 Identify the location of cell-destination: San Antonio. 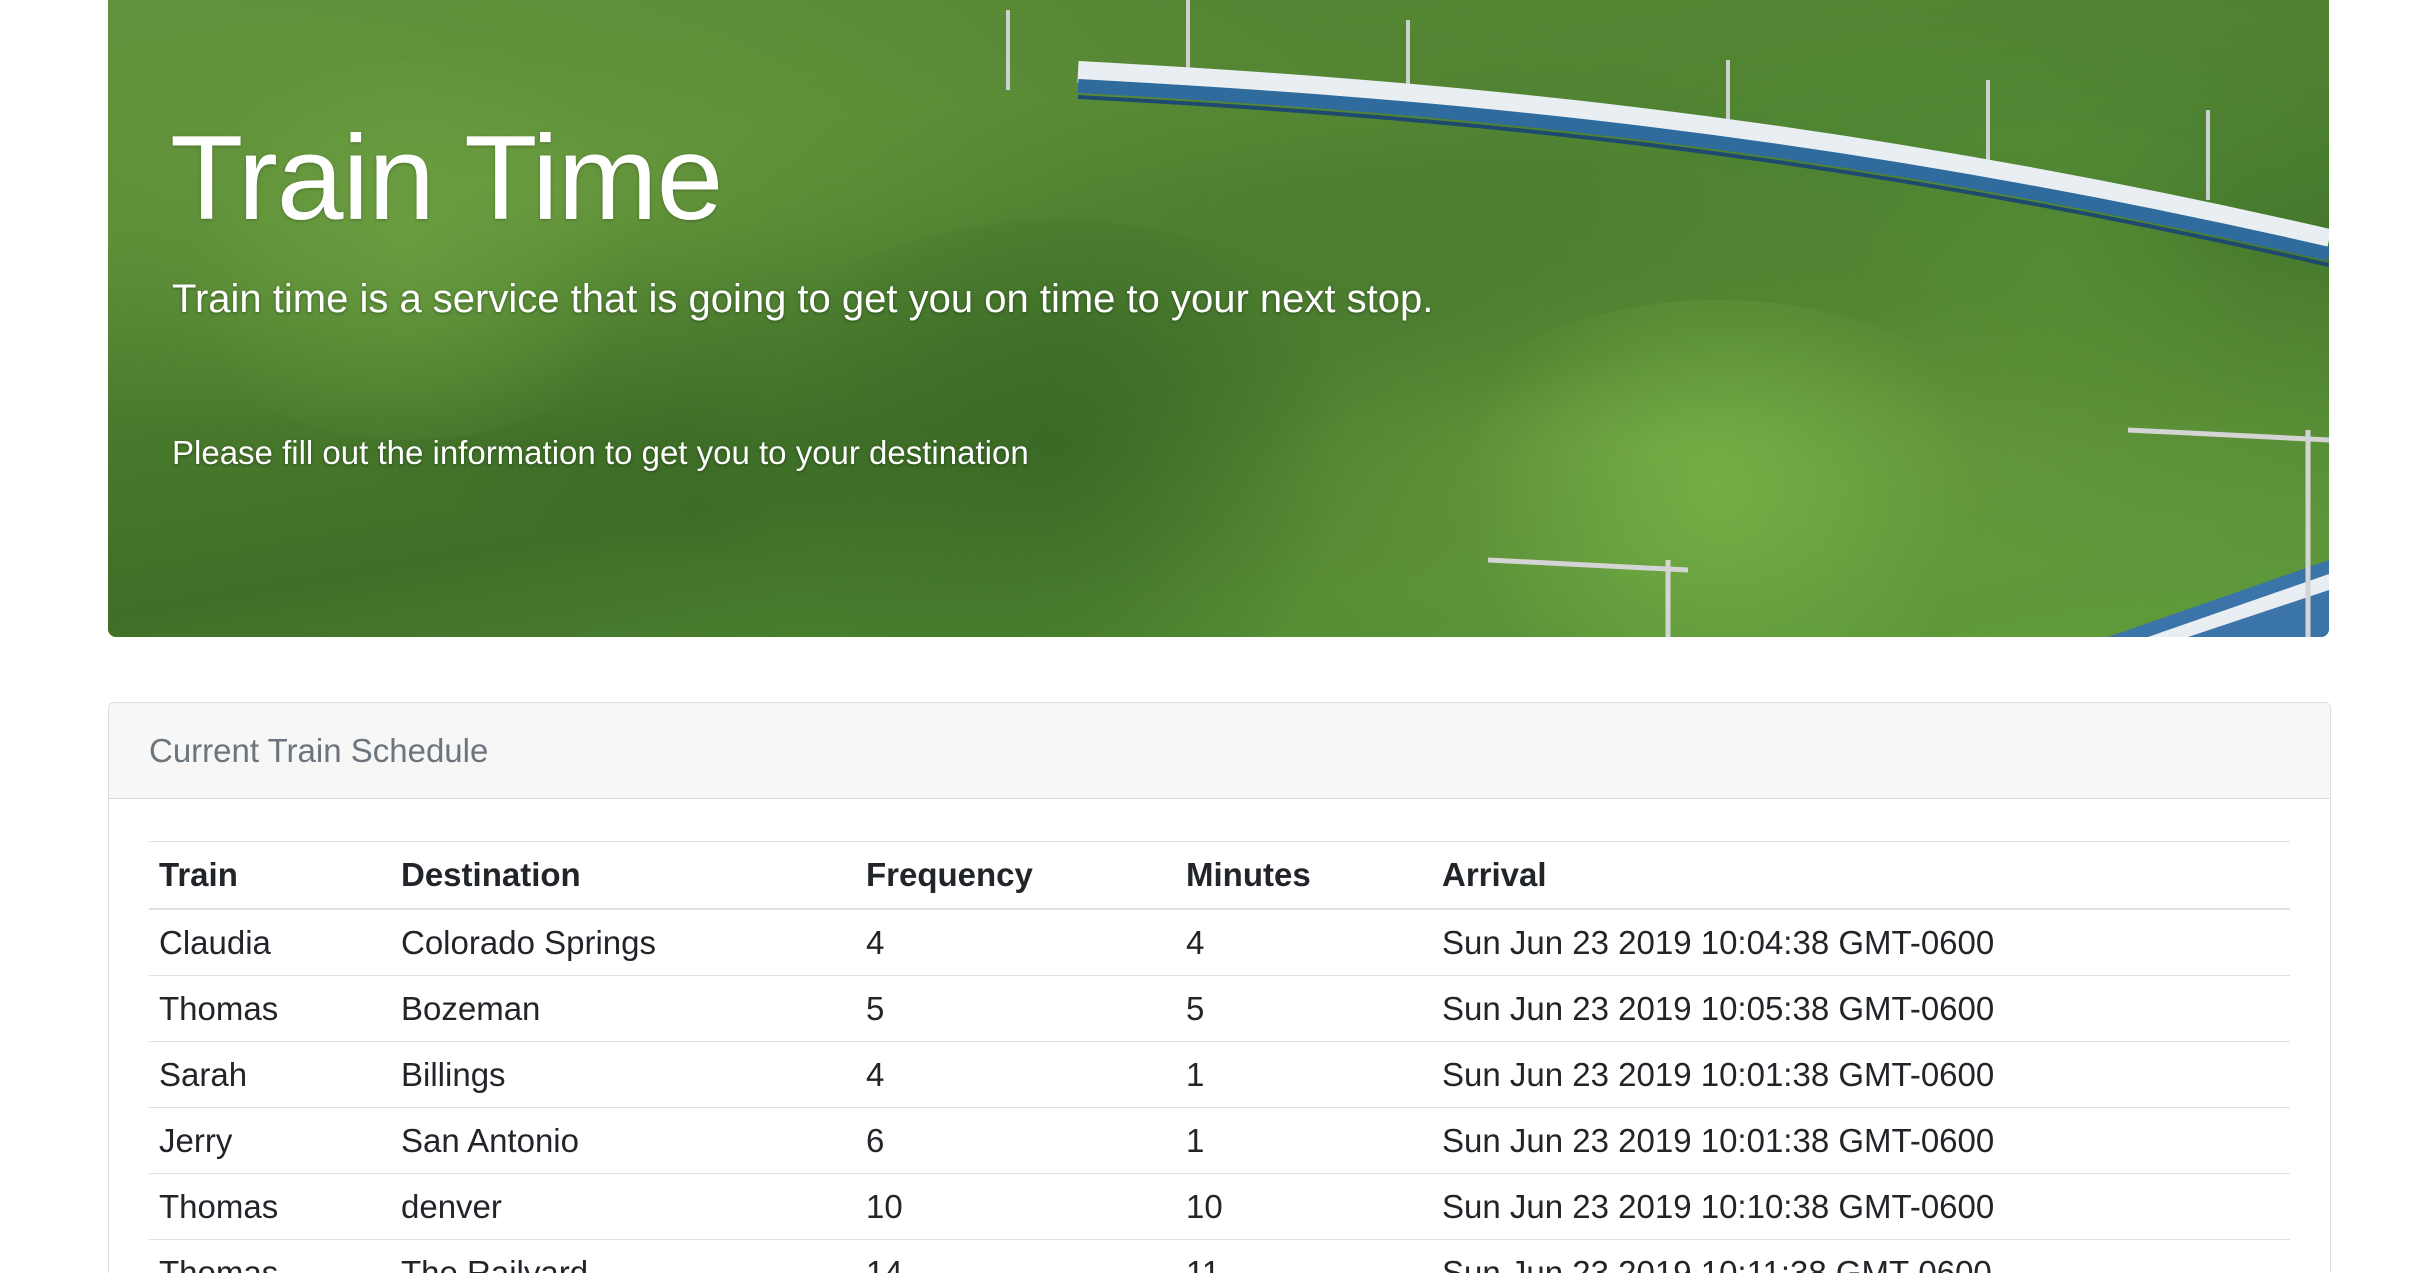
(623, 1141).